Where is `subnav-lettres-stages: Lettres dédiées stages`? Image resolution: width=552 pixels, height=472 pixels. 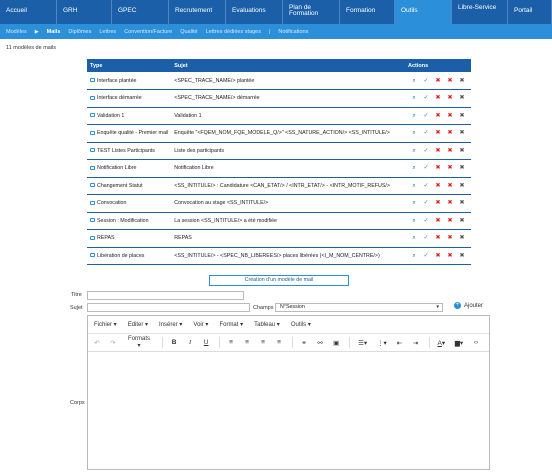
subnav-lettres-stages: Lettres dédiées stages is located at coordinates (233, 32).